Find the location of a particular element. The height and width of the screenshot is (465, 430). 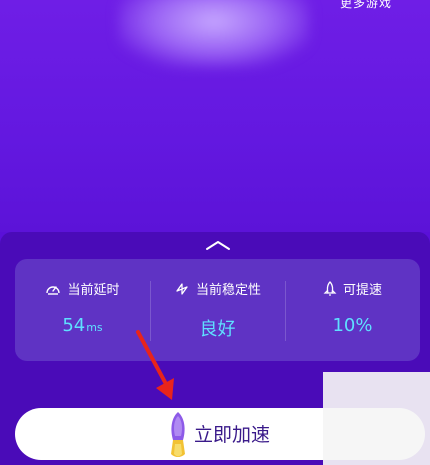

more-games-link: 更多游戏 is located at coordinates (366, 5).